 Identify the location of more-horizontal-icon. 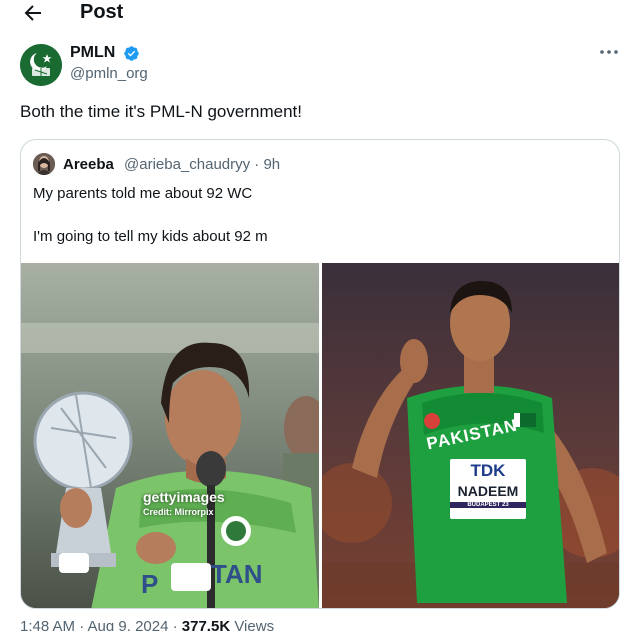
(609, 52).